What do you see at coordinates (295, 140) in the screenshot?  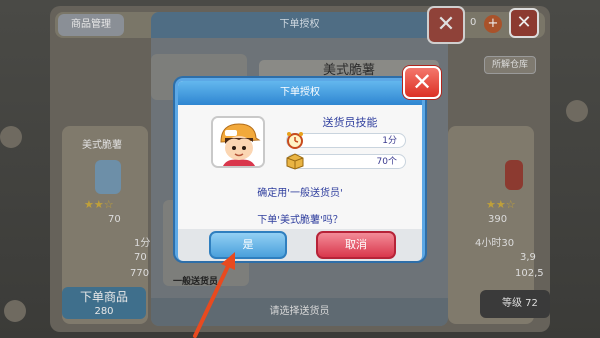 I see `clock-icon` at bounding box center [295, 140].